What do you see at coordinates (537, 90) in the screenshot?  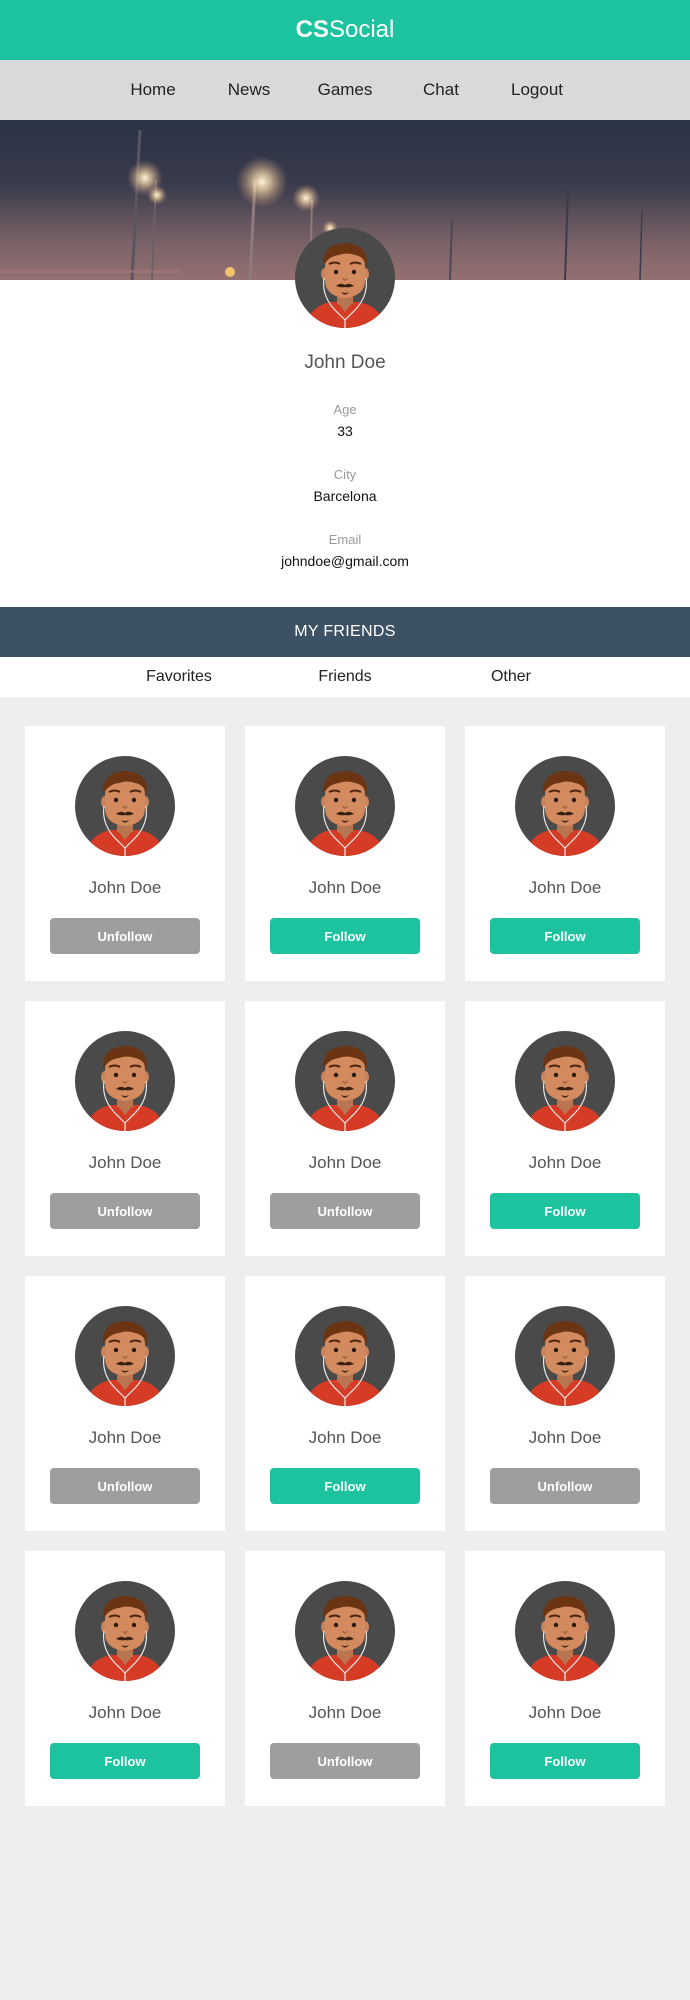 I see `nav-item-logout: Logout` at bounding box center [537, 90].